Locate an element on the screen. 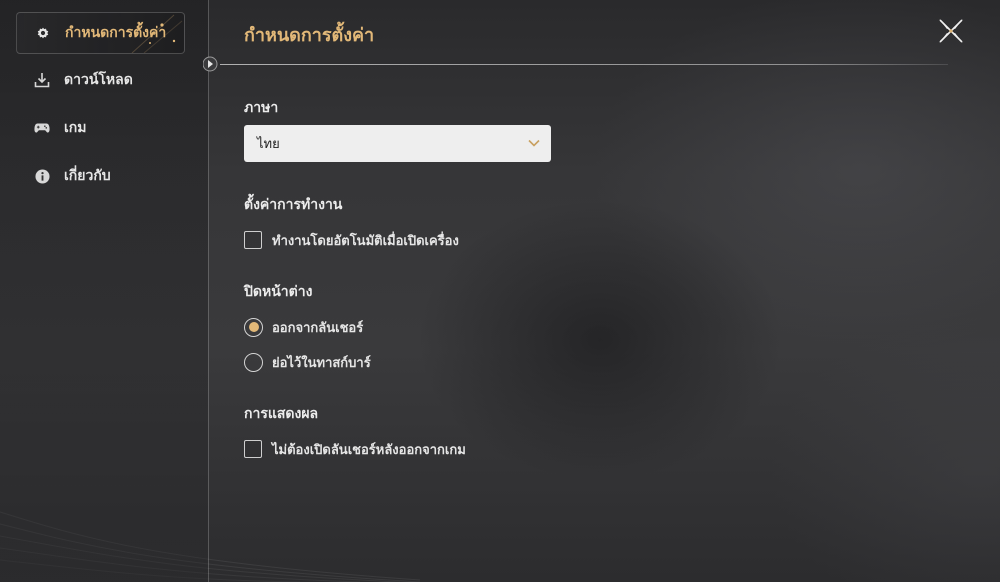 The image size is (1000, 582). page-title: กำหนดการตั้งค่า is located at coordinates (309, 35).